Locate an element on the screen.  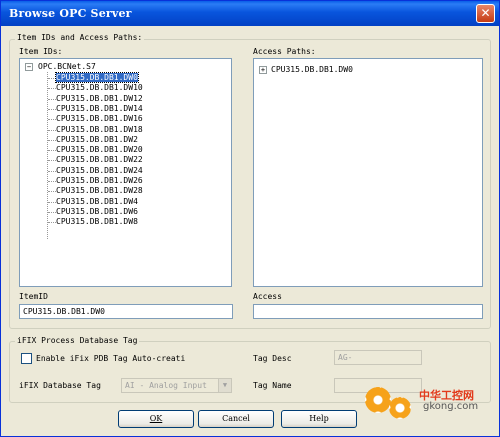
tree-item: CPU315.DB.DB1.DW26 is located at coordinates (99, 181).